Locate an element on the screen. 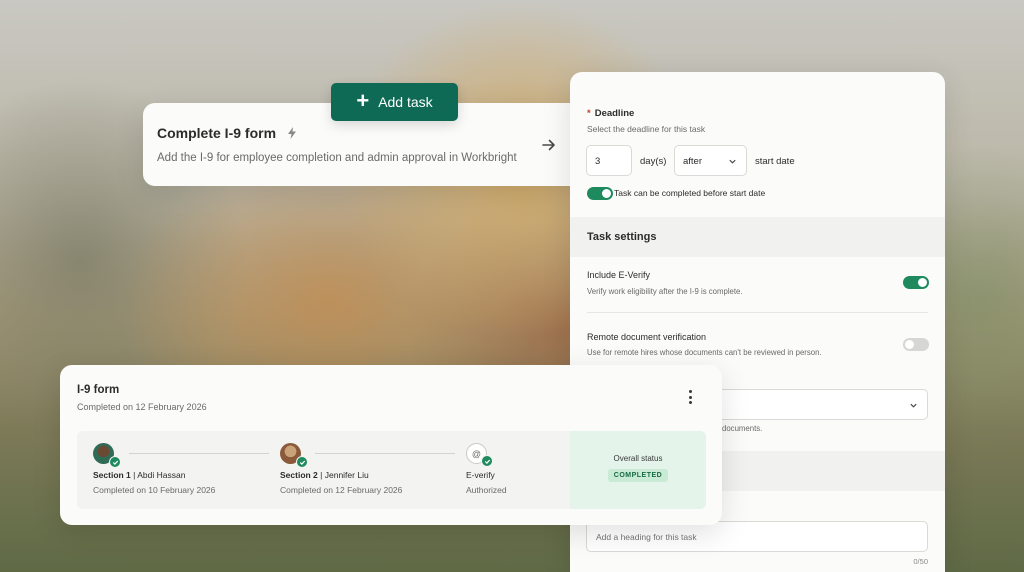 This screenshot has width=1024, height=572. remote-verification-toggle is located at coordinates (916, 344).